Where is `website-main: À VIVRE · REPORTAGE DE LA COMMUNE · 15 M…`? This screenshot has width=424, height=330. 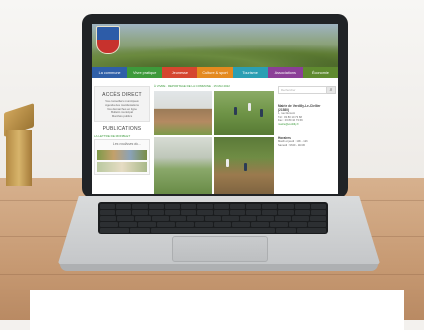
website-main: À VIVRE · REPORTAGE DE LA COMMUNE · 15 M… is located at coordinates (214, 139).